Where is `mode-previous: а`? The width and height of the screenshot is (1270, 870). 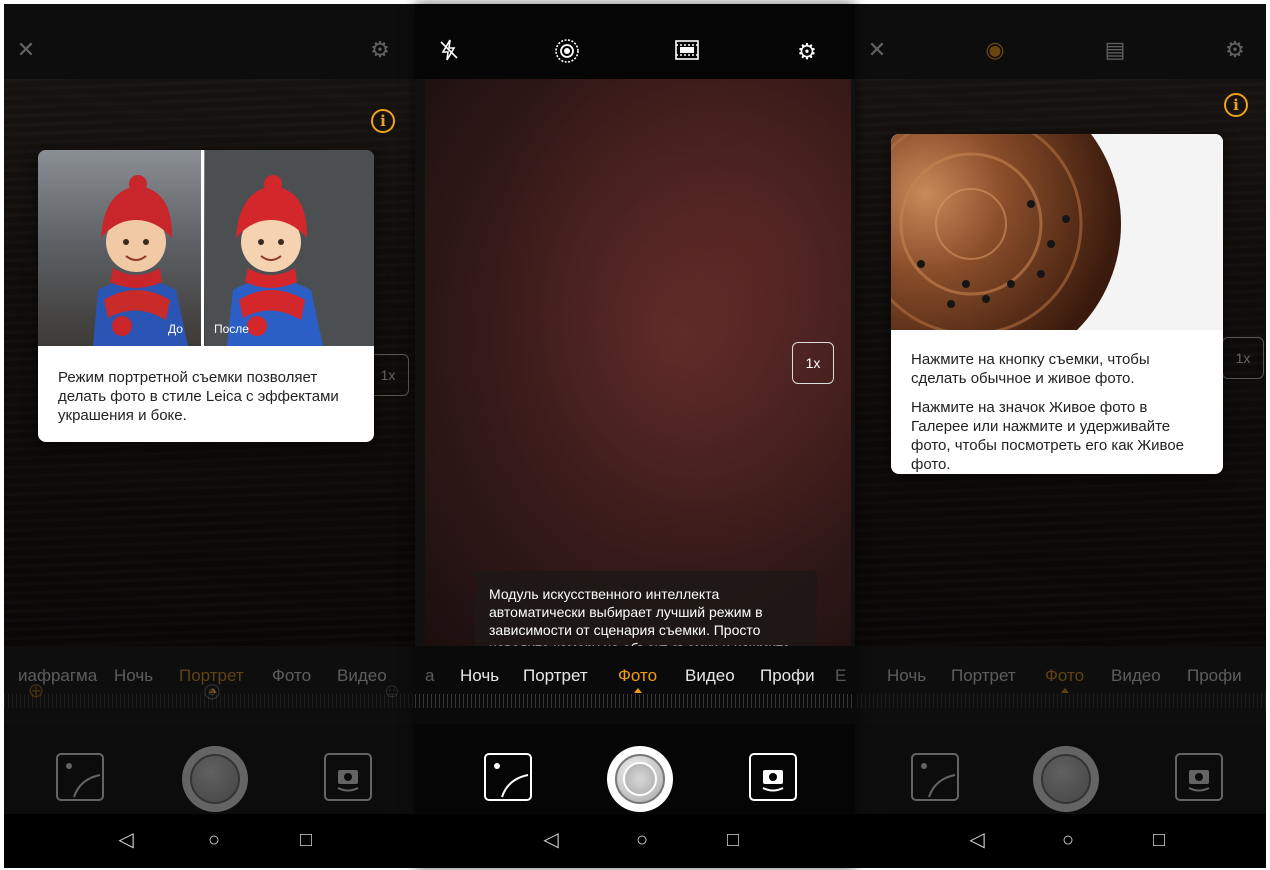 mode-previous: а is located at coordinates (429, 676).